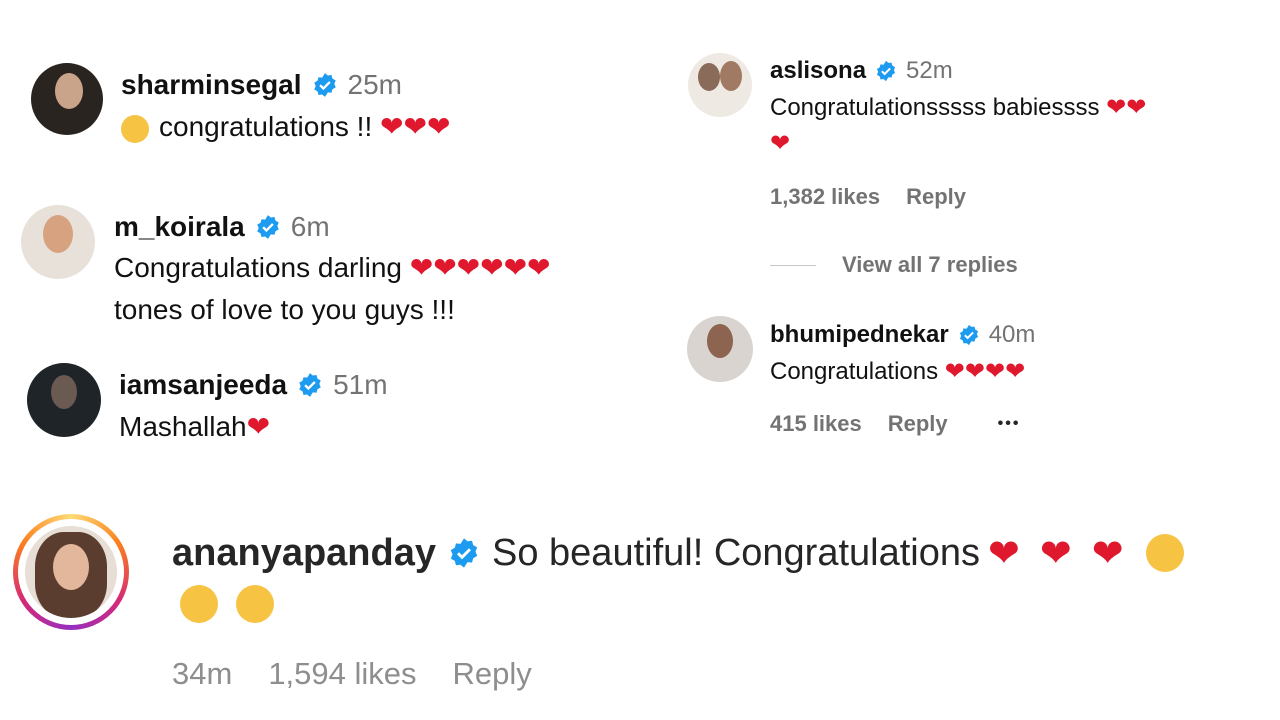  I want to click on username: iamsanjeeda, so click(203, 385).